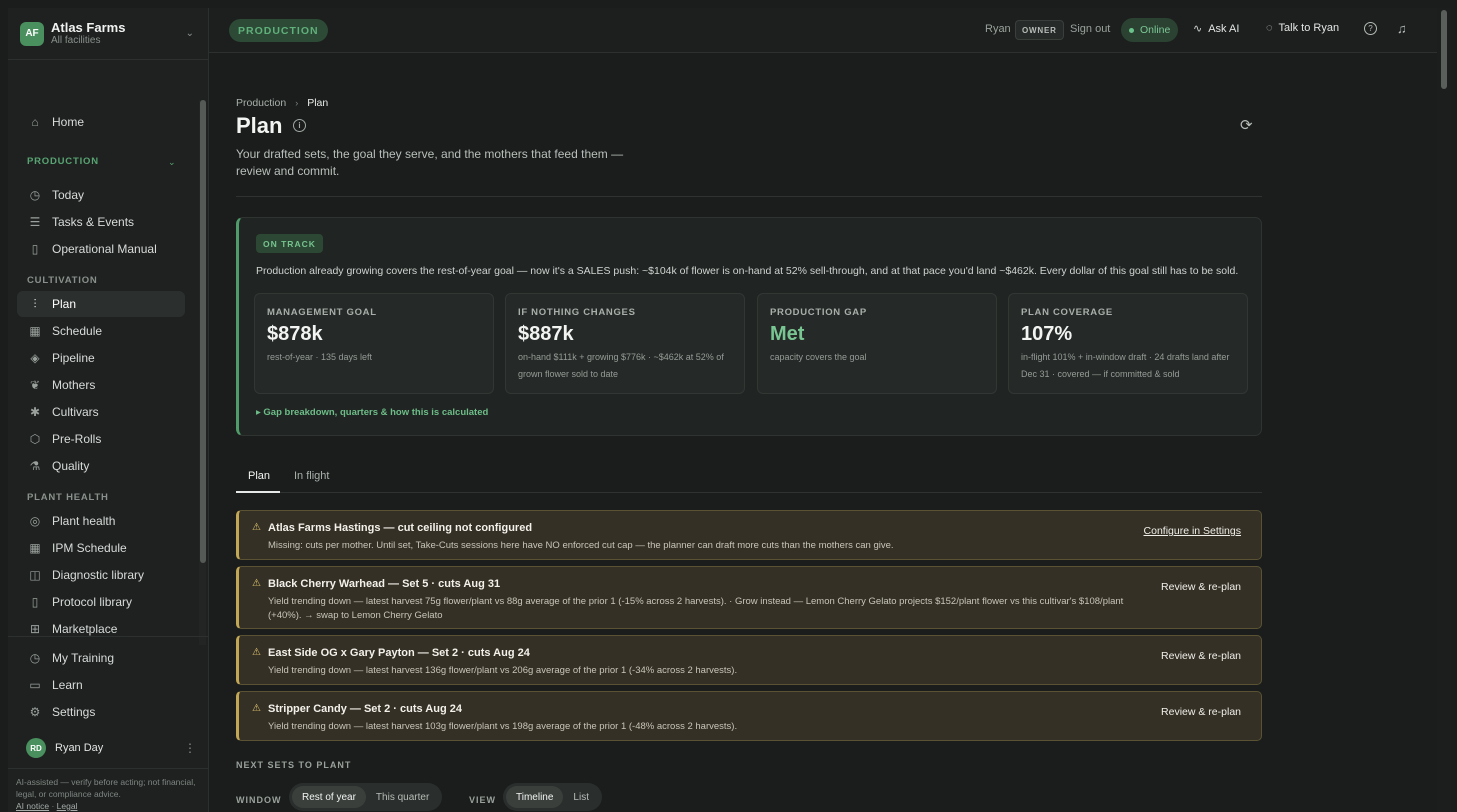 This screenshot has width=1457, height=812. I want to click on sidebar-item-plant-health: ◎ Plant health, so click(101, 521).